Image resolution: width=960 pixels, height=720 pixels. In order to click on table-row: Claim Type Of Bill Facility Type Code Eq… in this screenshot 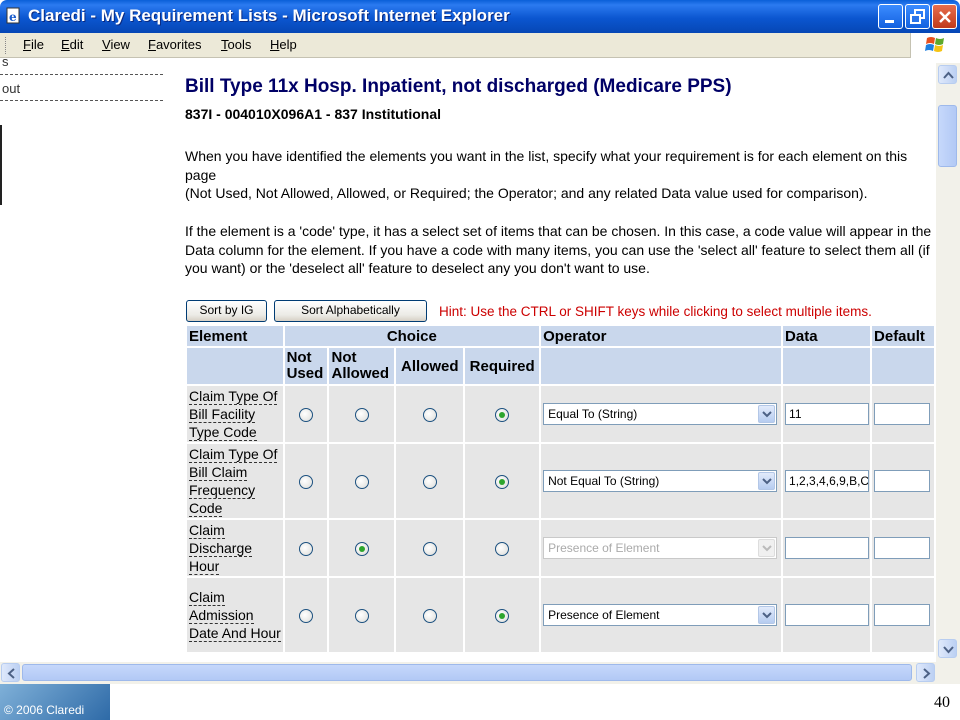, I will do `click(560, 414)`.